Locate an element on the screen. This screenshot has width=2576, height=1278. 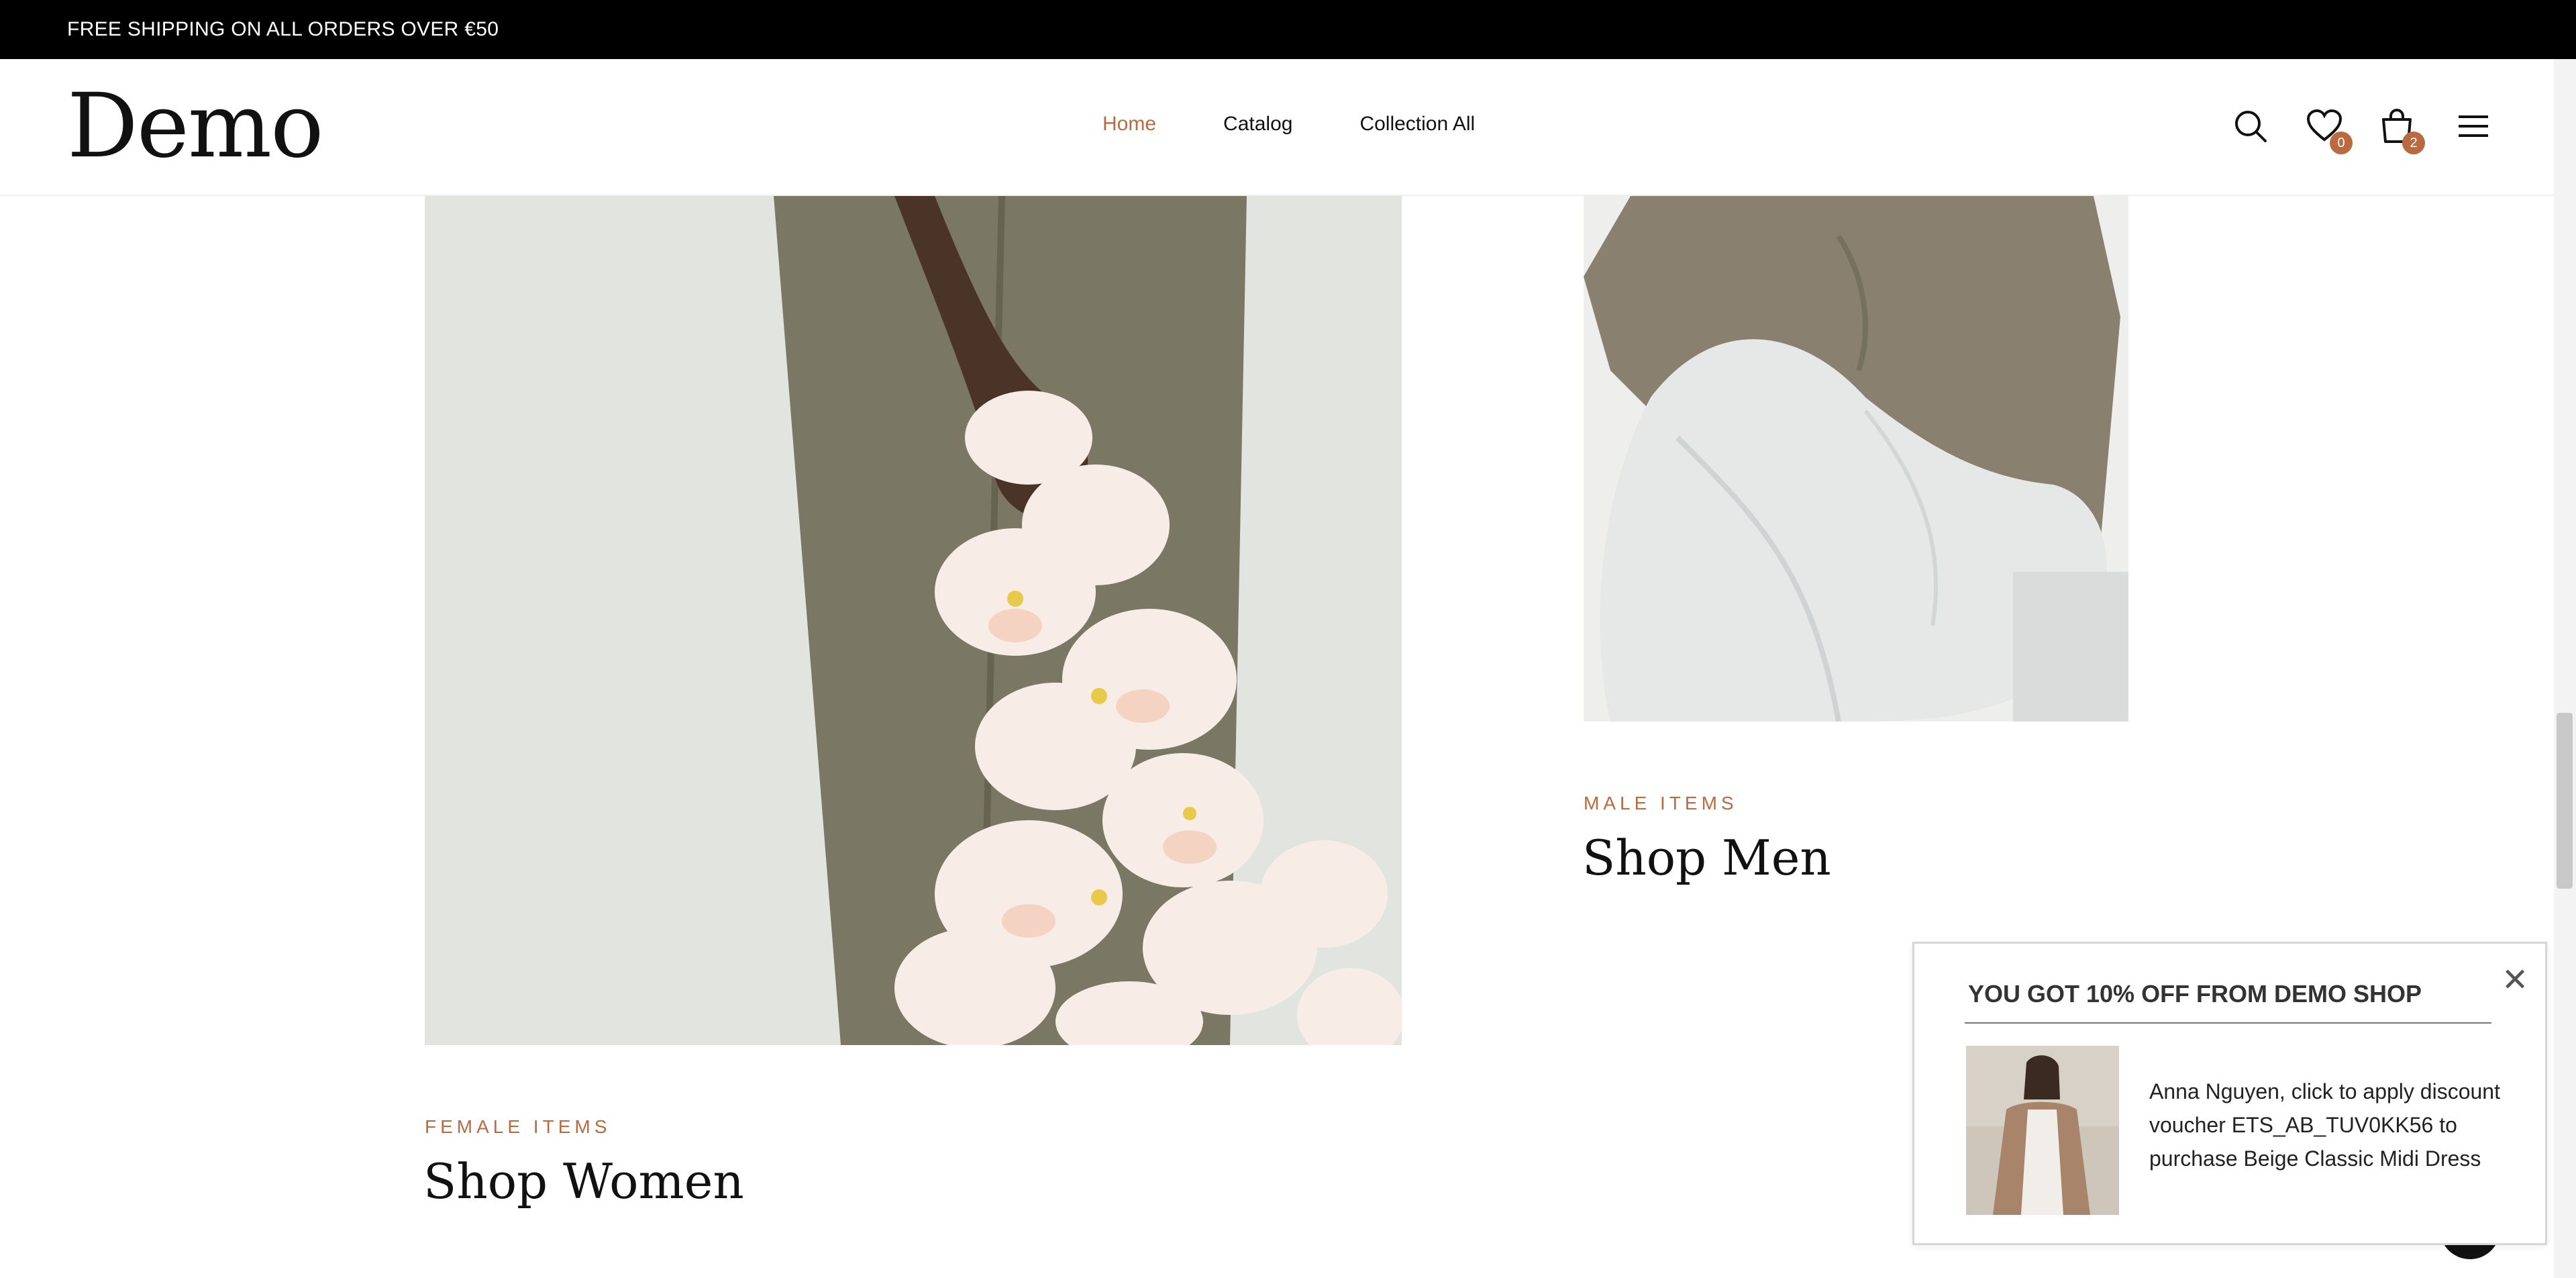
popup-title: YOU GOT 10% OFF FROM DEMO SHOP is located at coordinates (2195, 993).